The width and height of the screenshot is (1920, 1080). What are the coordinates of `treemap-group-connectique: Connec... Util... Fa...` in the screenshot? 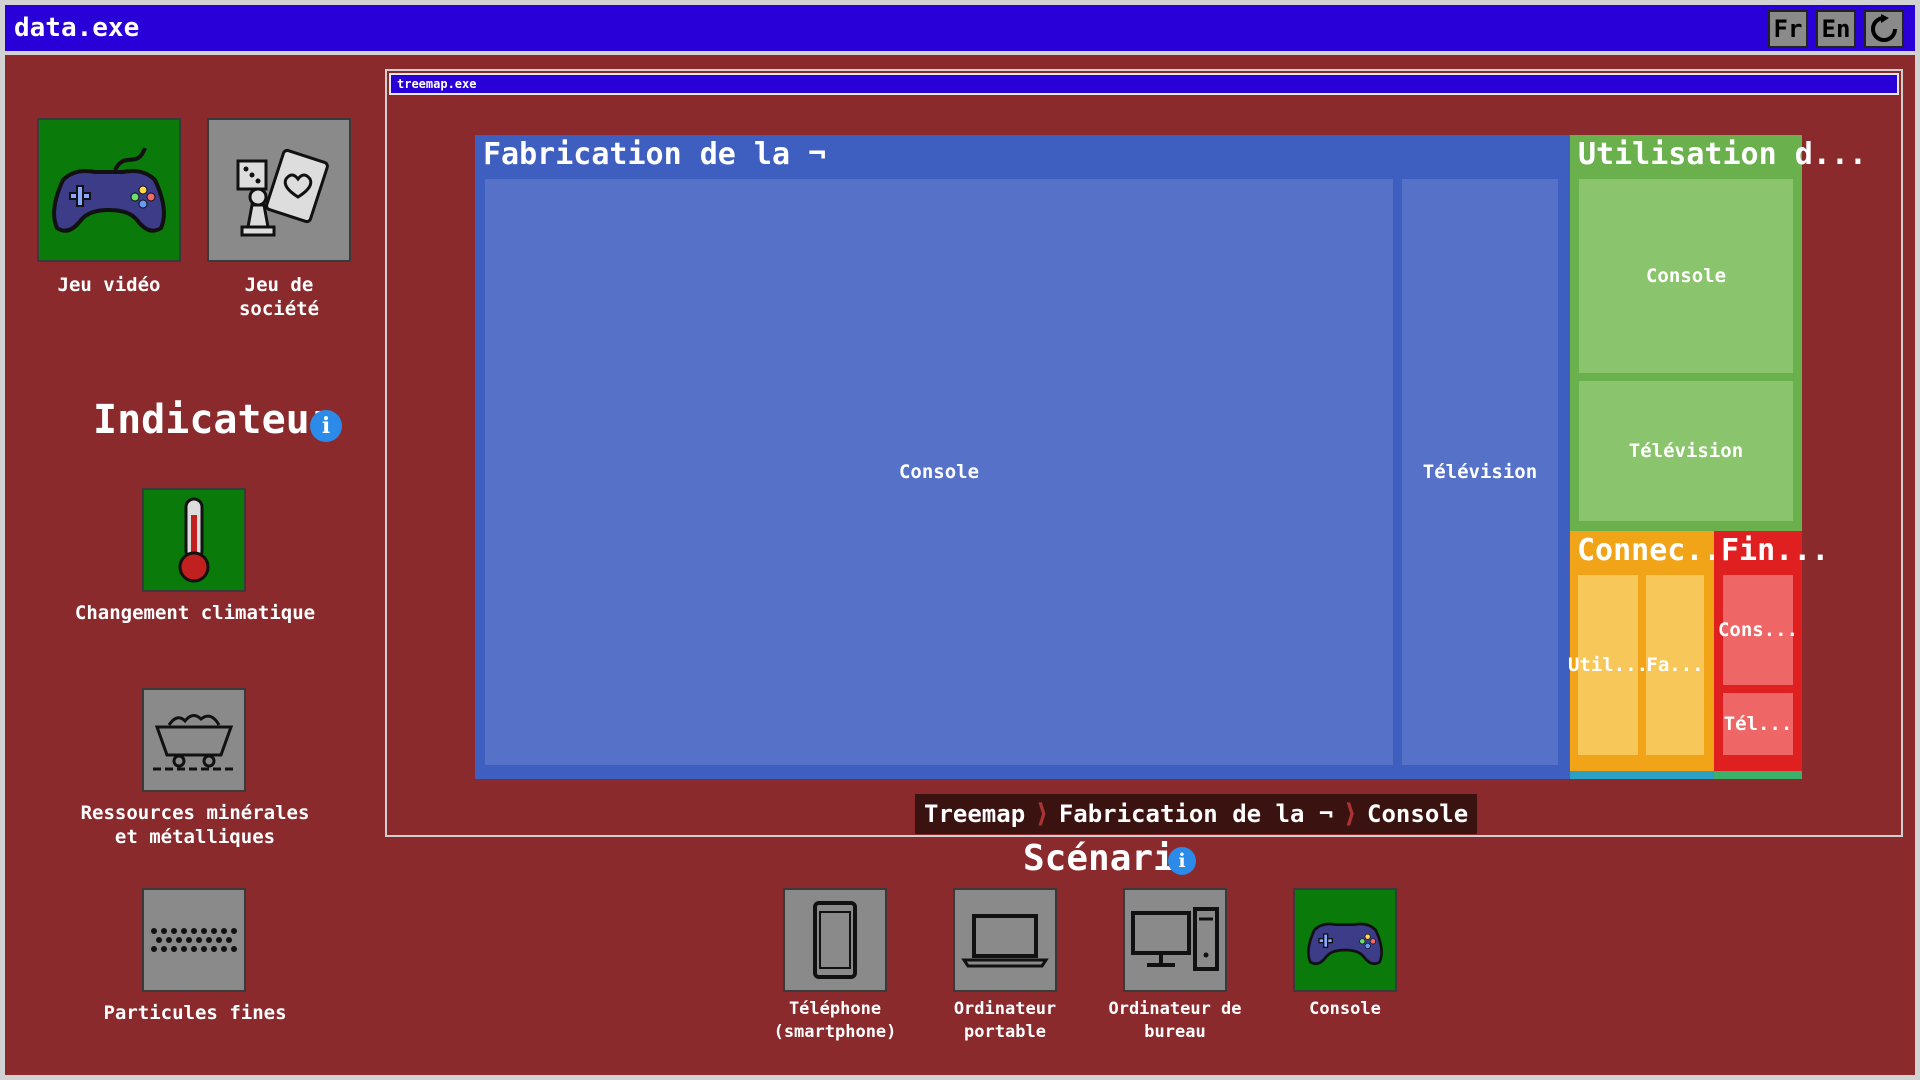 It's located at (1654, 655).